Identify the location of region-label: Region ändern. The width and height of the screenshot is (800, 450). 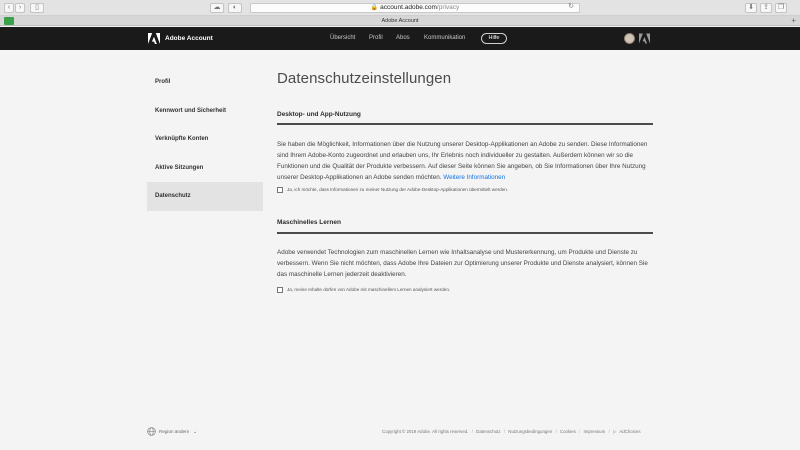
(174, 432).